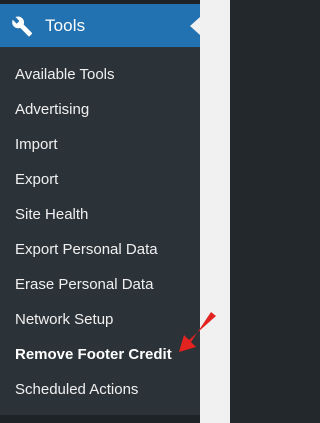  What do you see at coordinates (100, 389) in the screenshot?
I see `submenu-item-scheduled-actions: Scheduled Actions` at bounding box center [100, 389].